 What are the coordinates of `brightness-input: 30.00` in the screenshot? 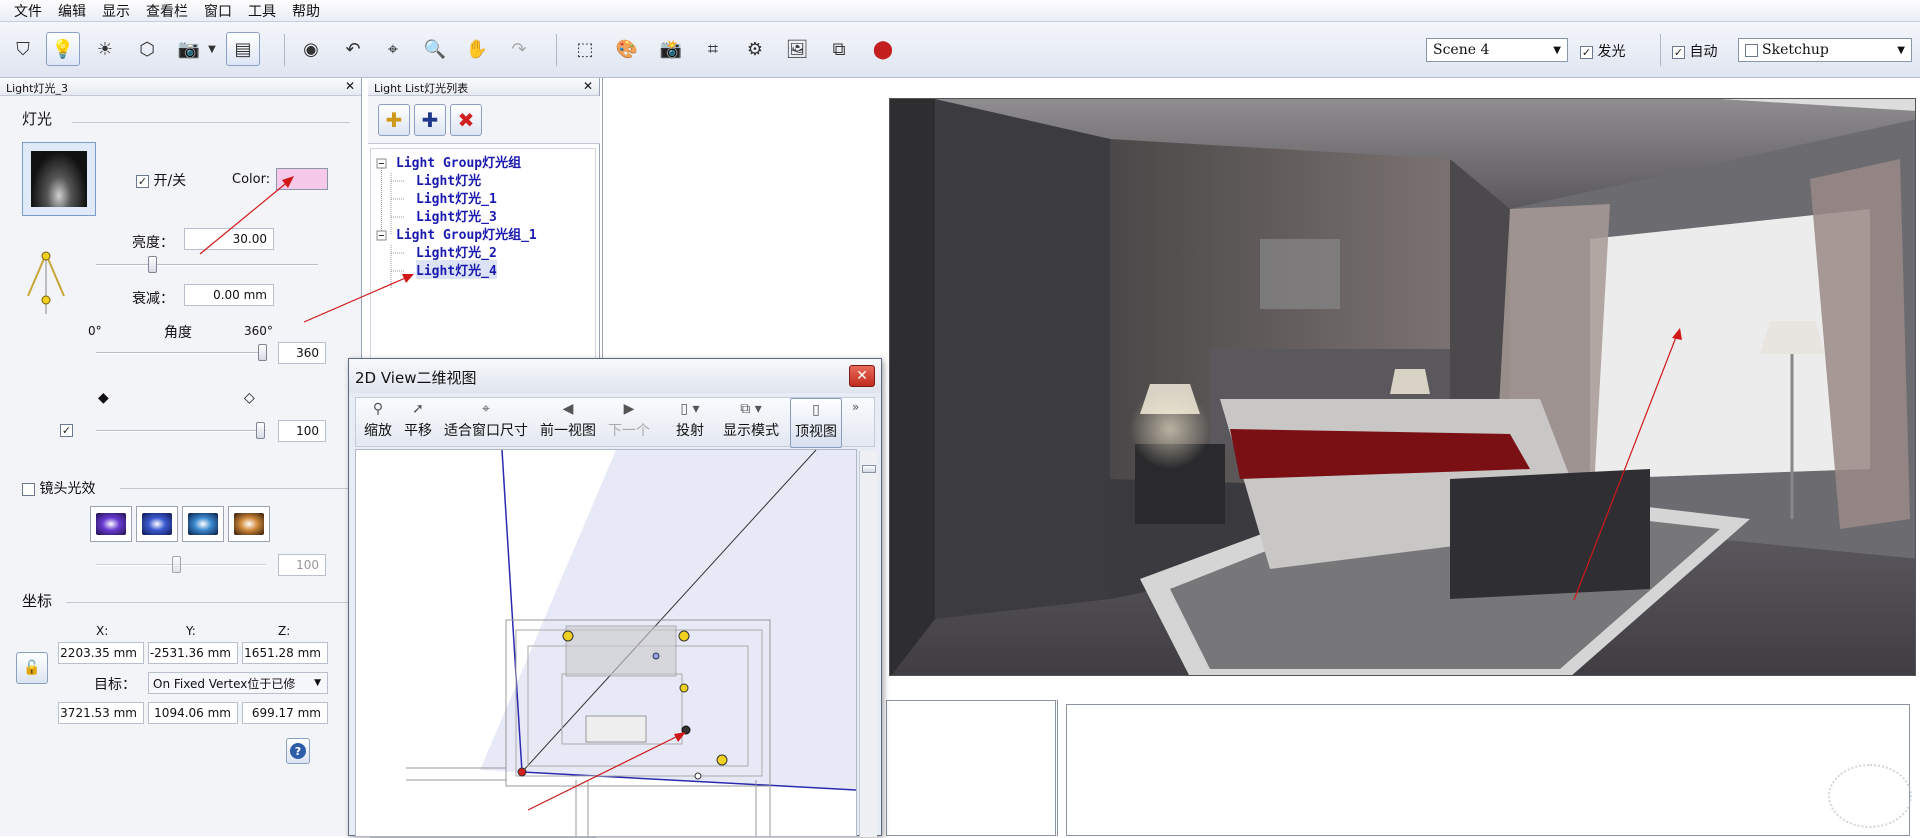 It's located at (229, 239).